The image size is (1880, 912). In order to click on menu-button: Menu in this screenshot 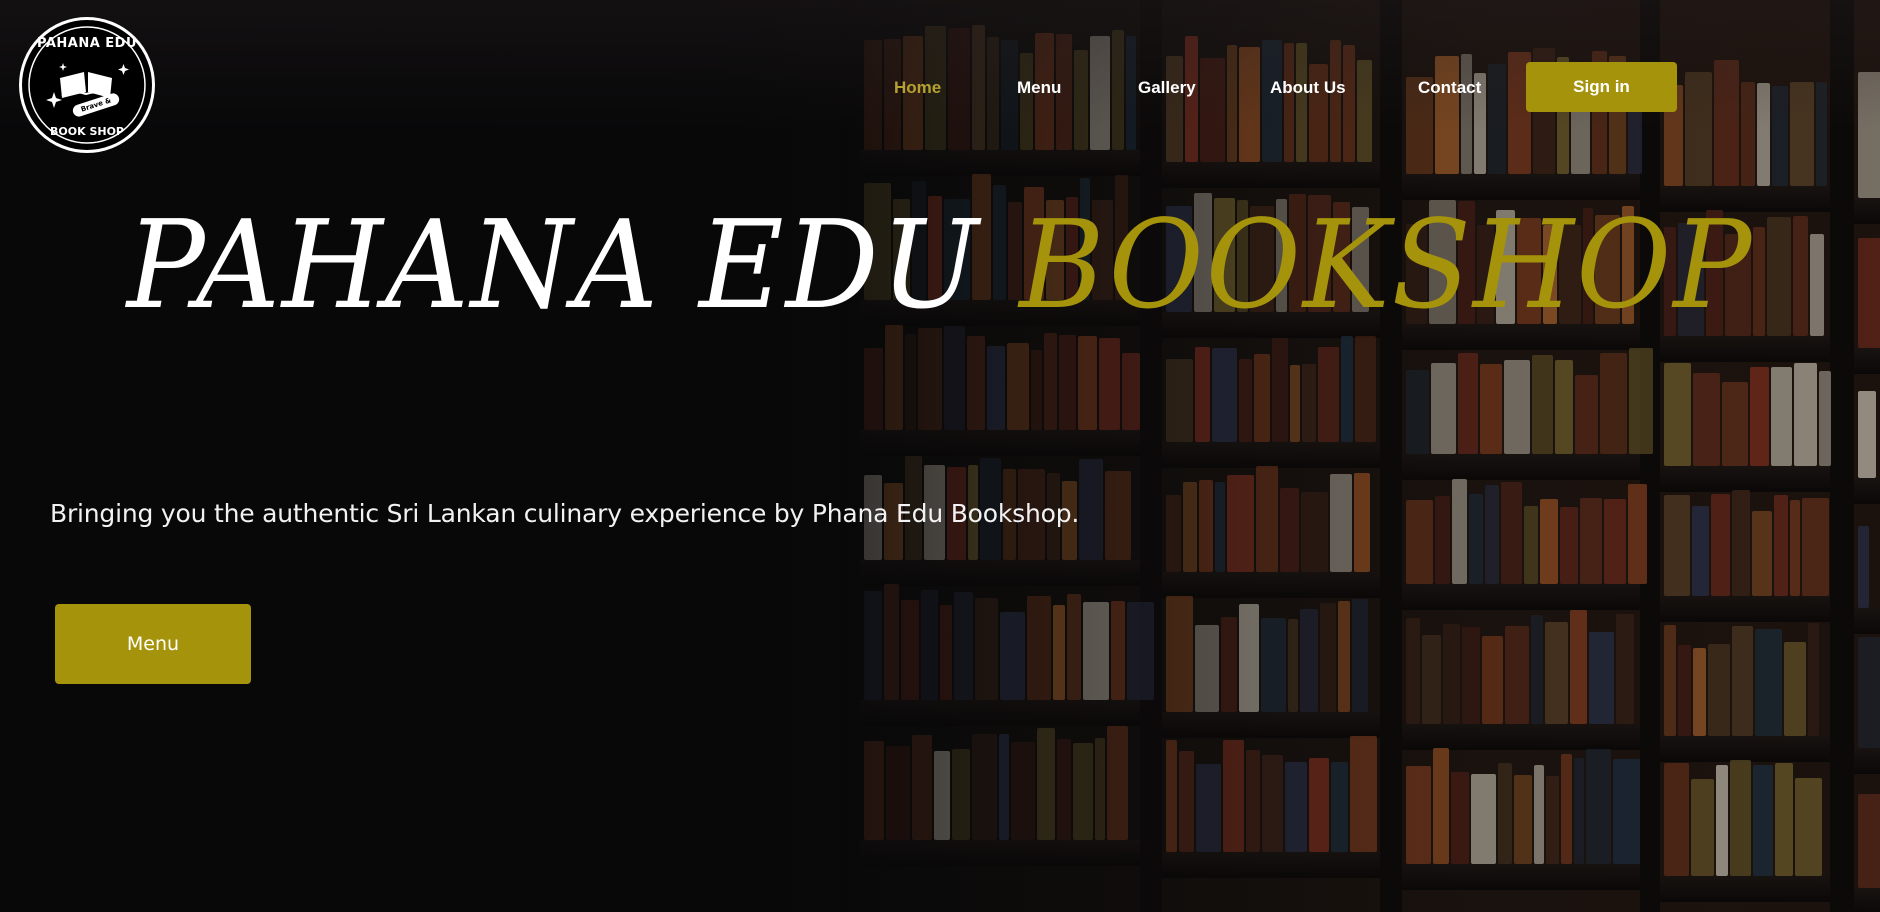, I will do `click(153, 644)`.